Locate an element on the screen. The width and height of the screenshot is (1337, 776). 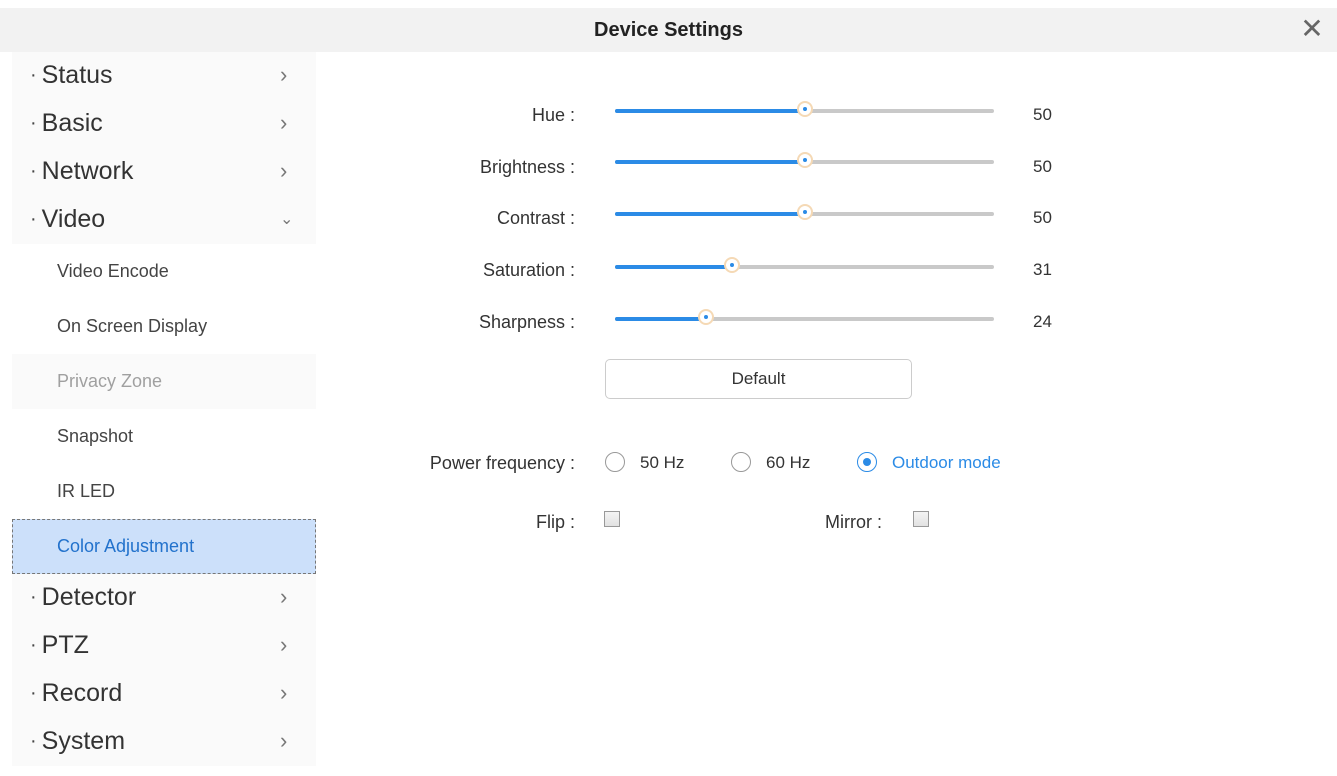
contrast-value: 50 is located at coordinates (1042, 217).